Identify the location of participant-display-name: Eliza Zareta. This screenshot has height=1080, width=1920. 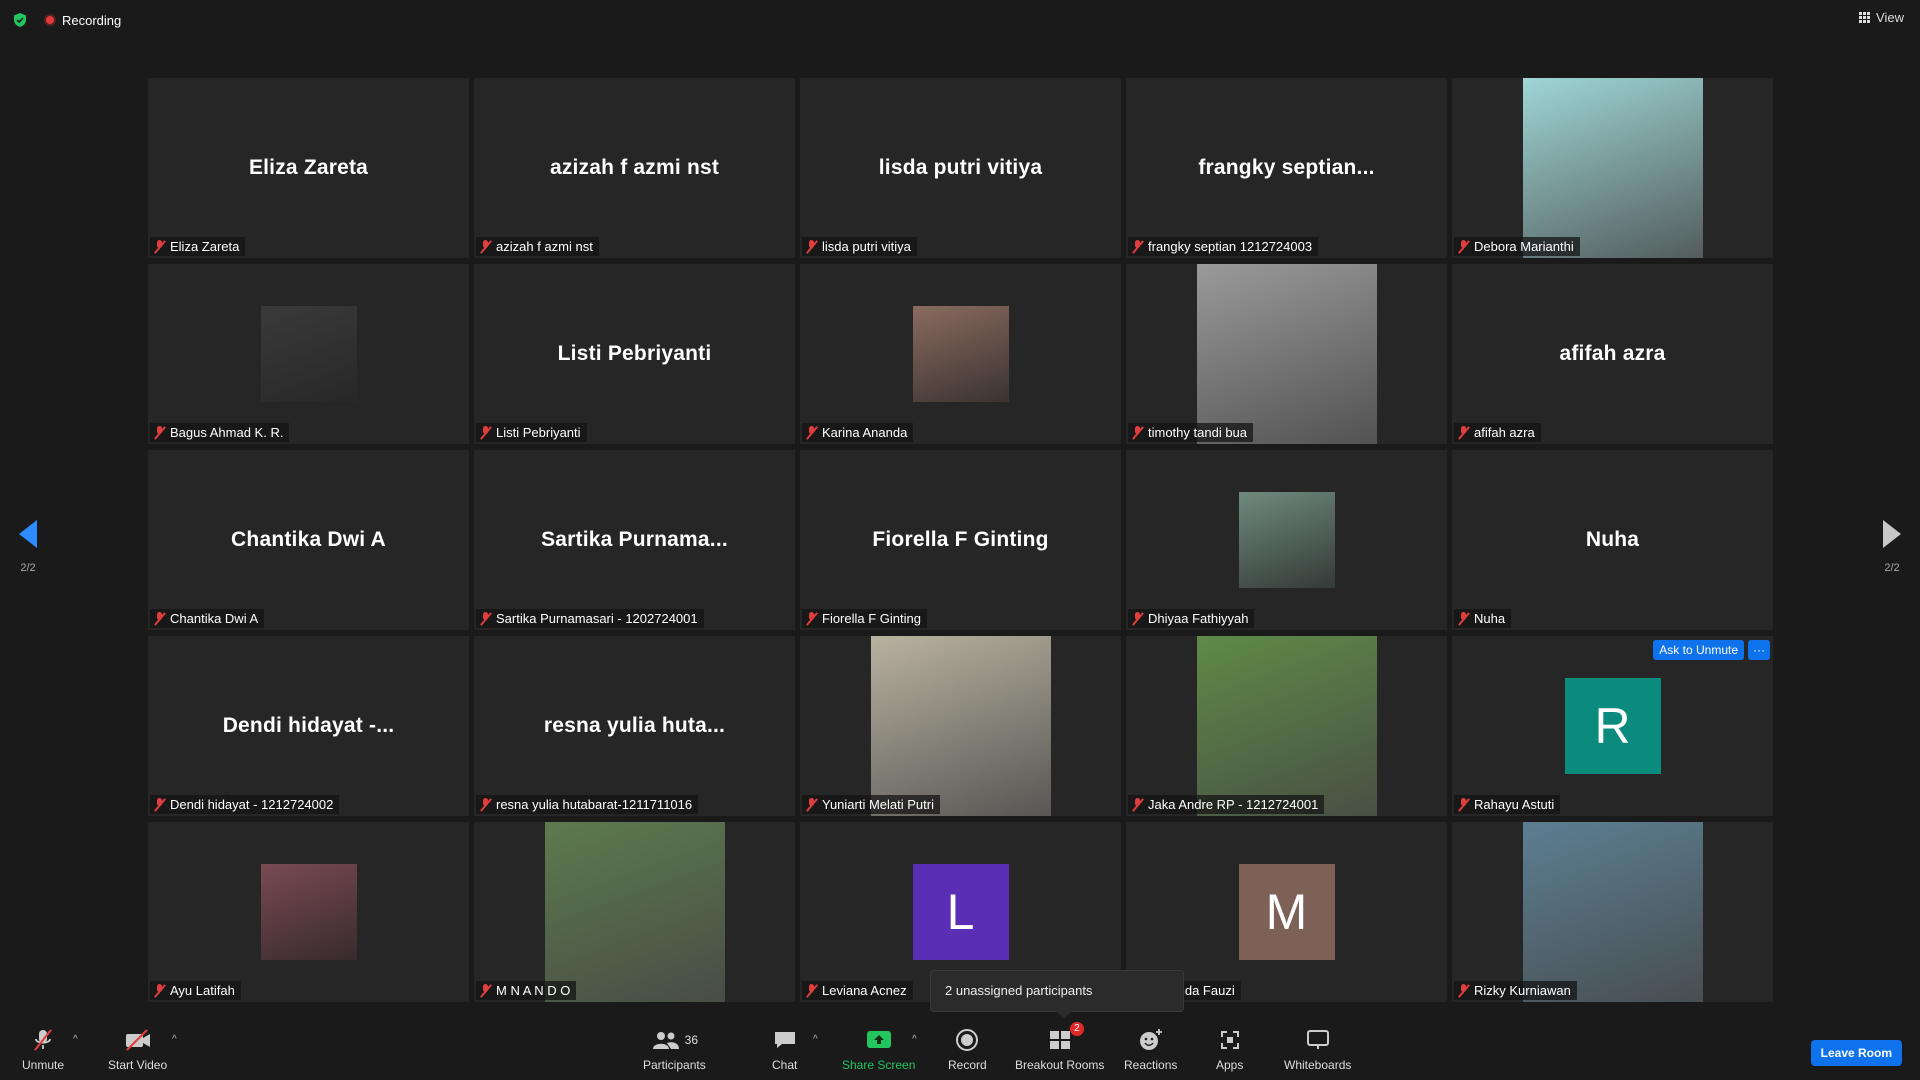
(308, 167).